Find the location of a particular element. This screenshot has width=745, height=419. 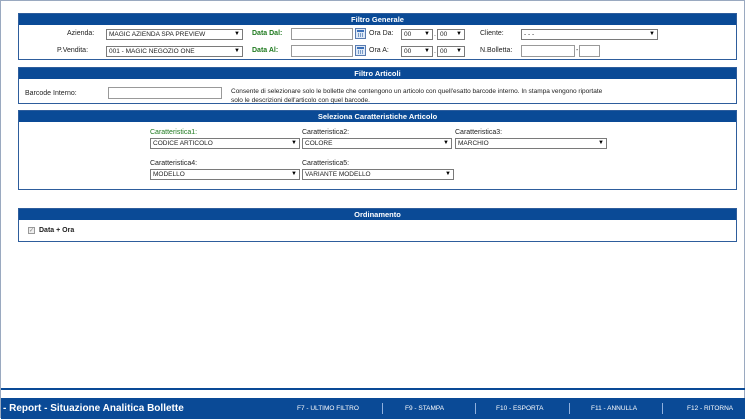

caratteristica2-label: Caratteristica2: is located at coordinates (326, 132).